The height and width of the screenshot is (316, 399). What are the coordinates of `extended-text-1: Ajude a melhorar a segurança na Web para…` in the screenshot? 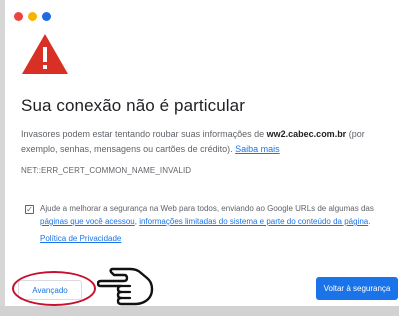 It's located at (207, 208).